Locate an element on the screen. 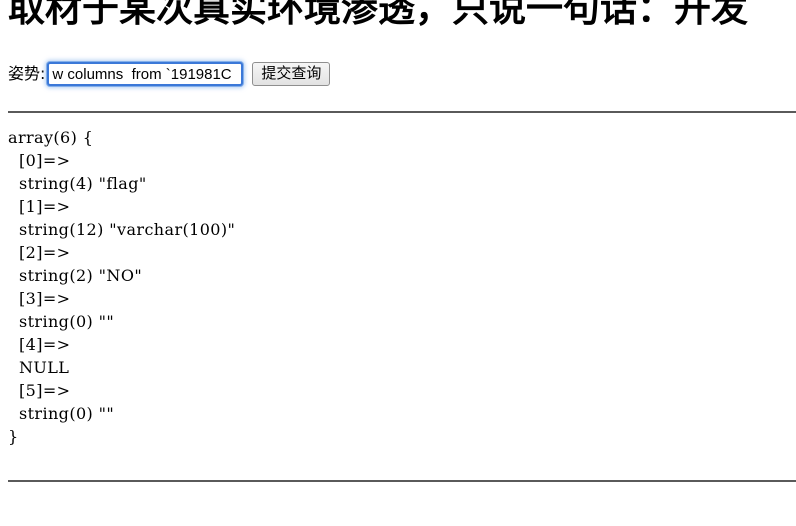 This screenshot has width=796, height=526. query-form: 姿势: 提交查询 is located at coordinates (169, 74).